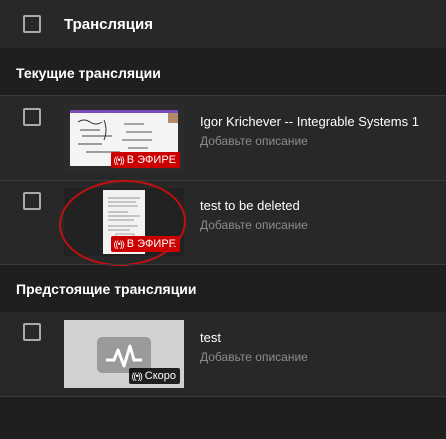 Image resolution: width=446 pixels, height=439 pixels. Describe the element at coordinates (254, 357) in the screenshot. I see `stream-description-3: Добавьте описание` at that location.